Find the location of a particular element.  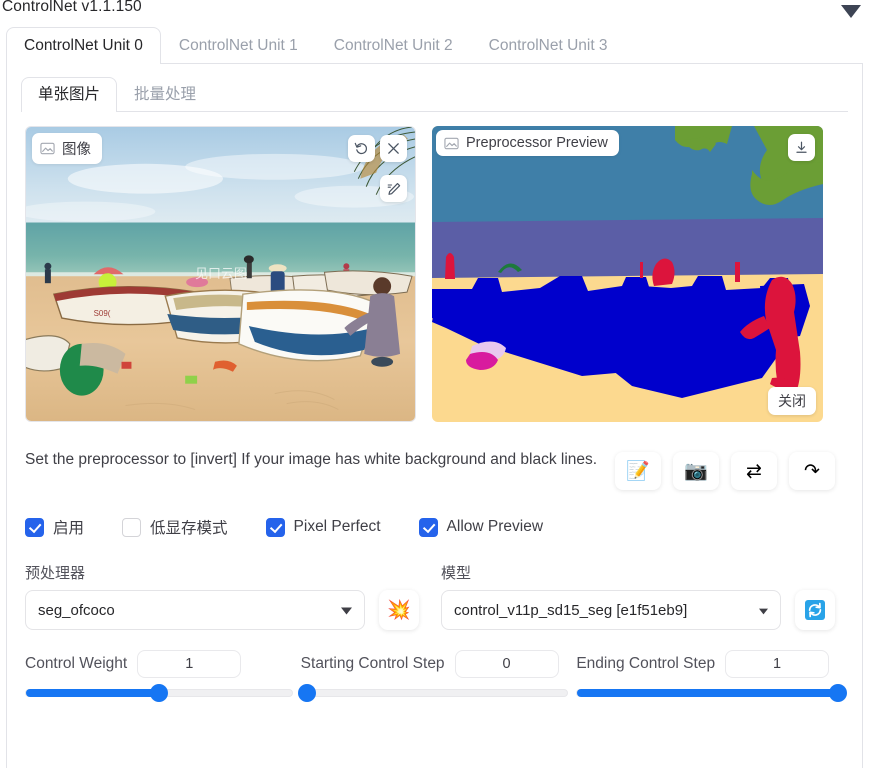

ending-control-step-fill is located at coordinates (710, 693).